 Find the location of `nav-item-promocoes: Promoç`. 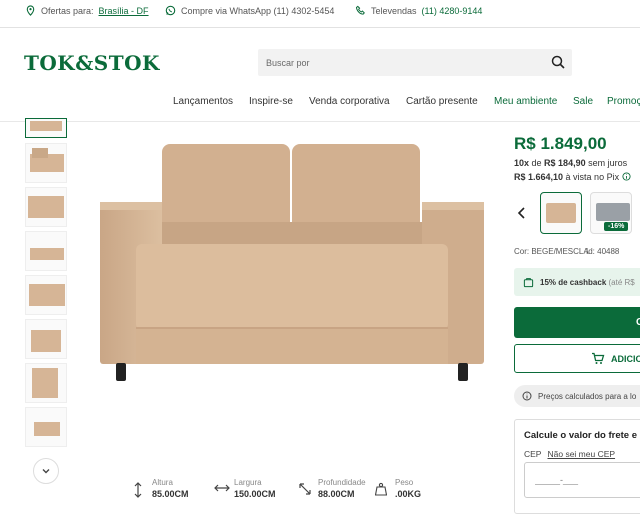

nav-item-promocoes: Promoç is located at coordinates (623, 101).